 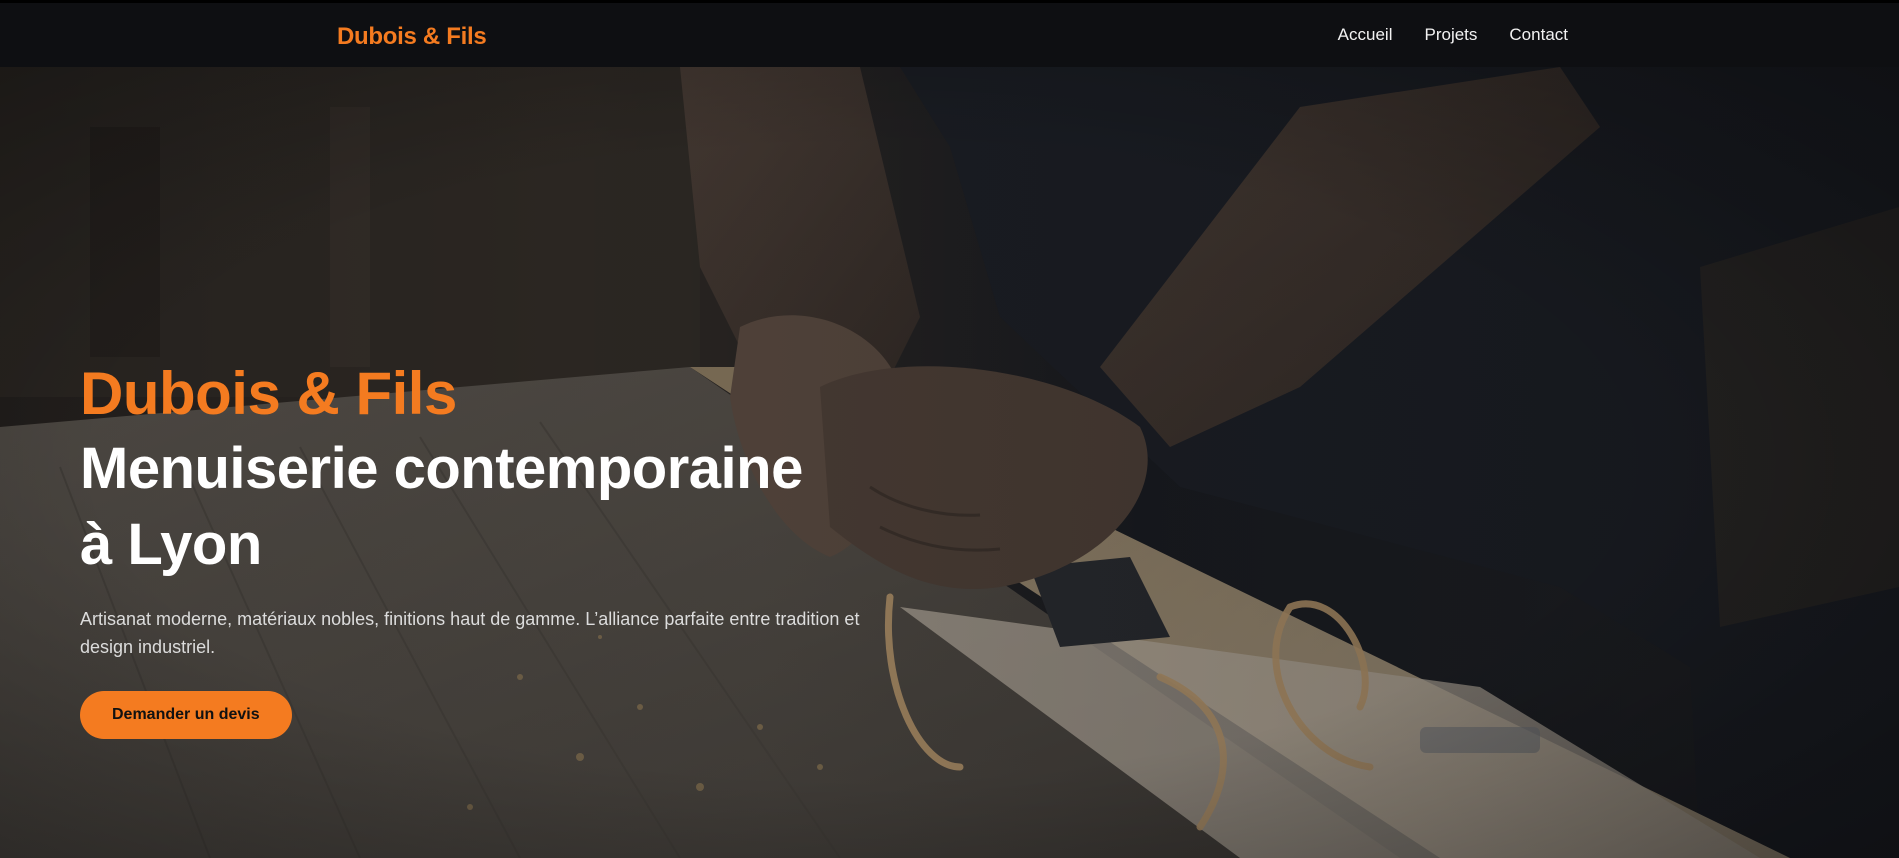 What do you see at coordinates (441, 506) in the screenshot?
I see `hero-title: Menuiserie contemporaine à Lyon` at bounding box center [441, 506].